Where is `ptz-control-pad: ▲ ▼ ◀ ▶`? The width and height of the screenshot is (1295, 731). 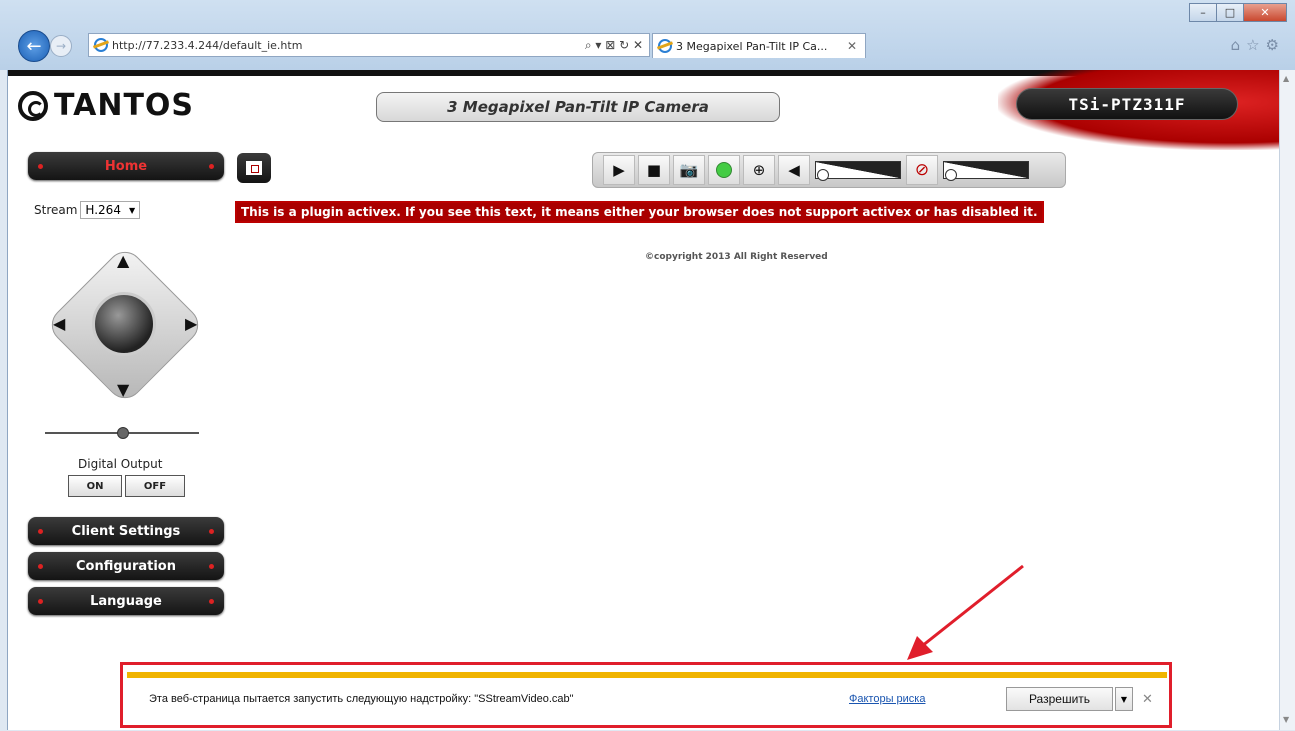 ptz-control-pad: ▲ ▼ ◀ ▶ is located at coordinates (125, 325).